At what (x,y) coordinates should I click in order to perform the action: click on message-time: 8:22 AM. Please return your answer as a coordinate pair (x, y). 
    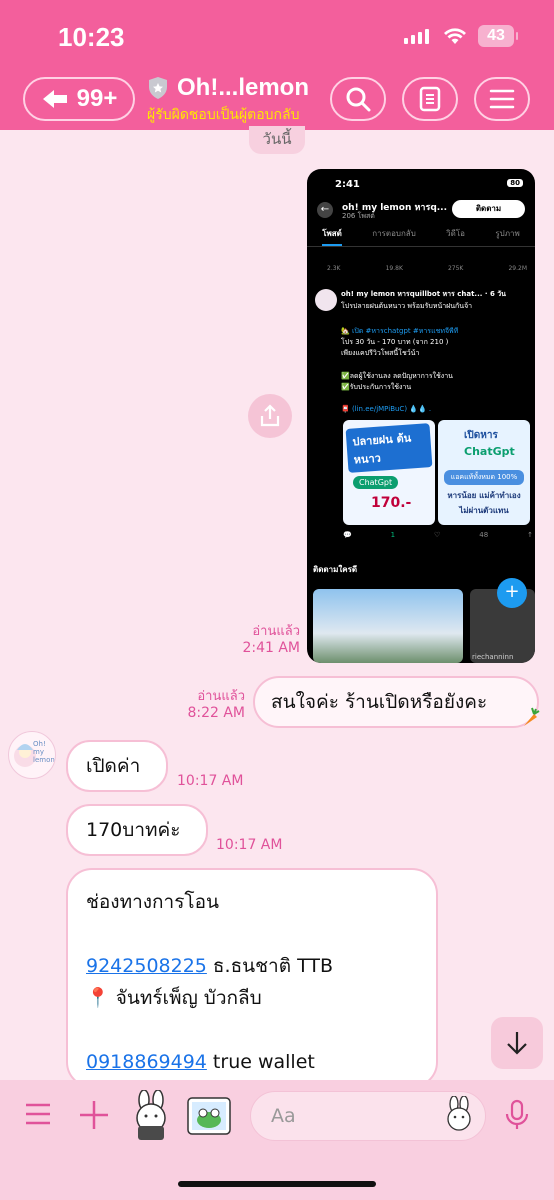
    Looking at the image, I should click on (216, 713).